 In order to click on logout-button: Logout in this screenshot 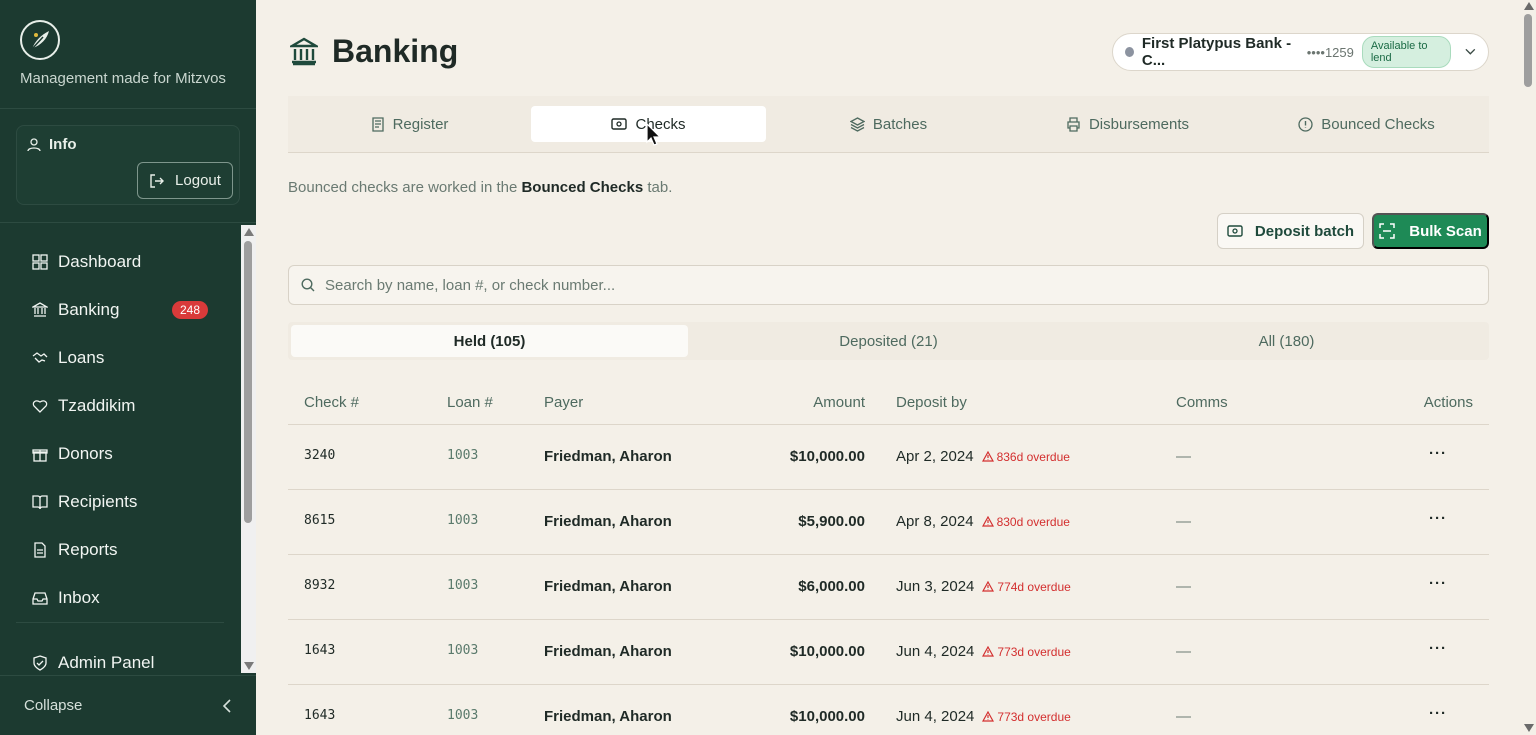, I will do `click(185, 180)`.